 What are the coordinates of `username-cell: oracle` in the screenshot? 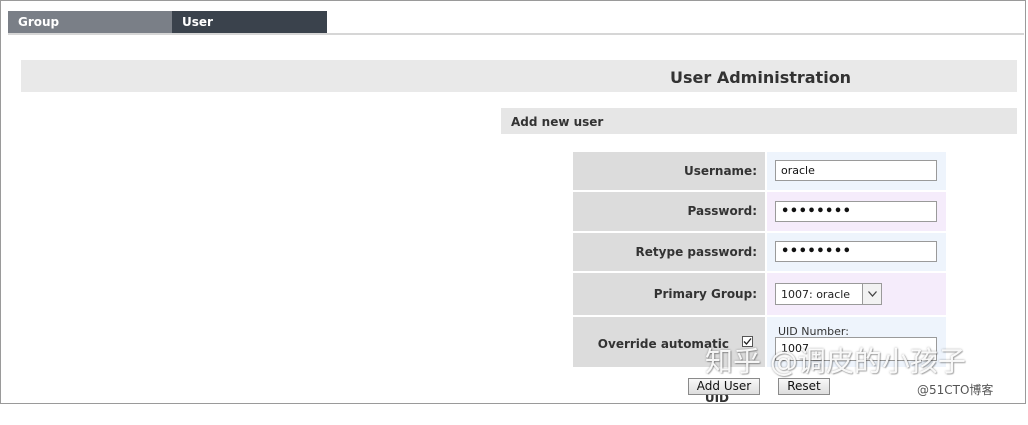 It's located at (856, 171).